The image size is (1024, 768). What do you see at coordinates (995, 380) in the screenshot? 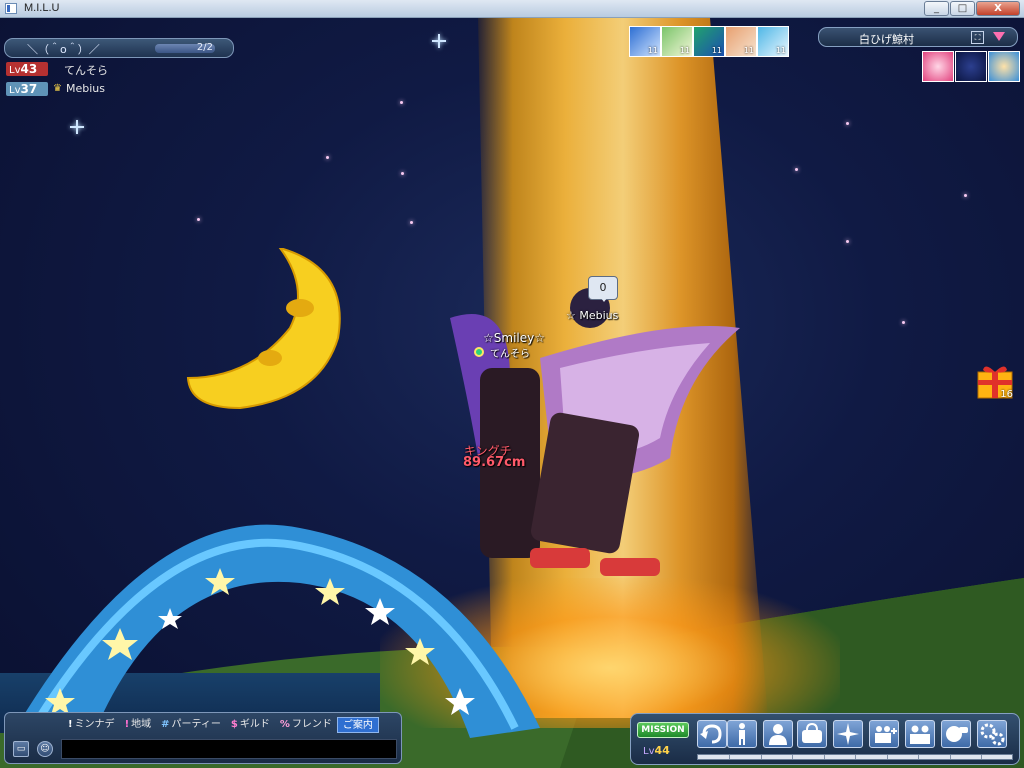
I see `gift-box-icon: 16` at bounding box center [995, 380].